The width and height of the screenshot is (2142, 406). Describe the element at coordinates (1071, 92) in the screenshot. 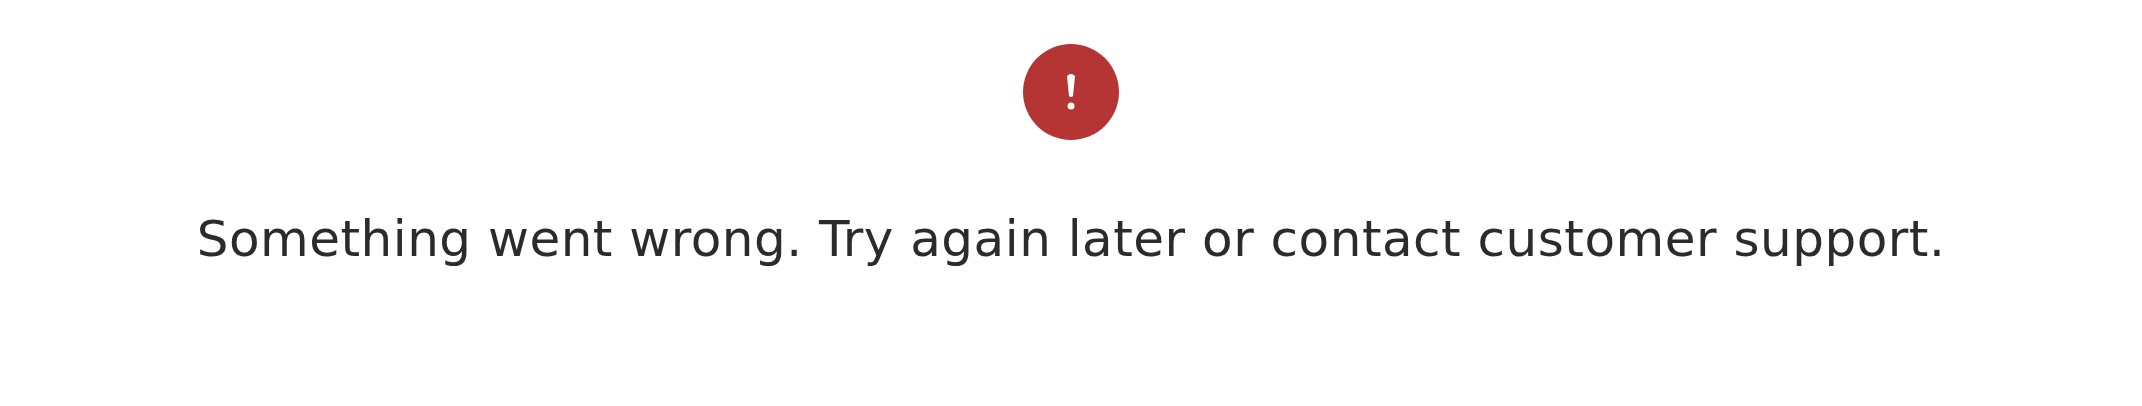

I see `error-icon` at that location.